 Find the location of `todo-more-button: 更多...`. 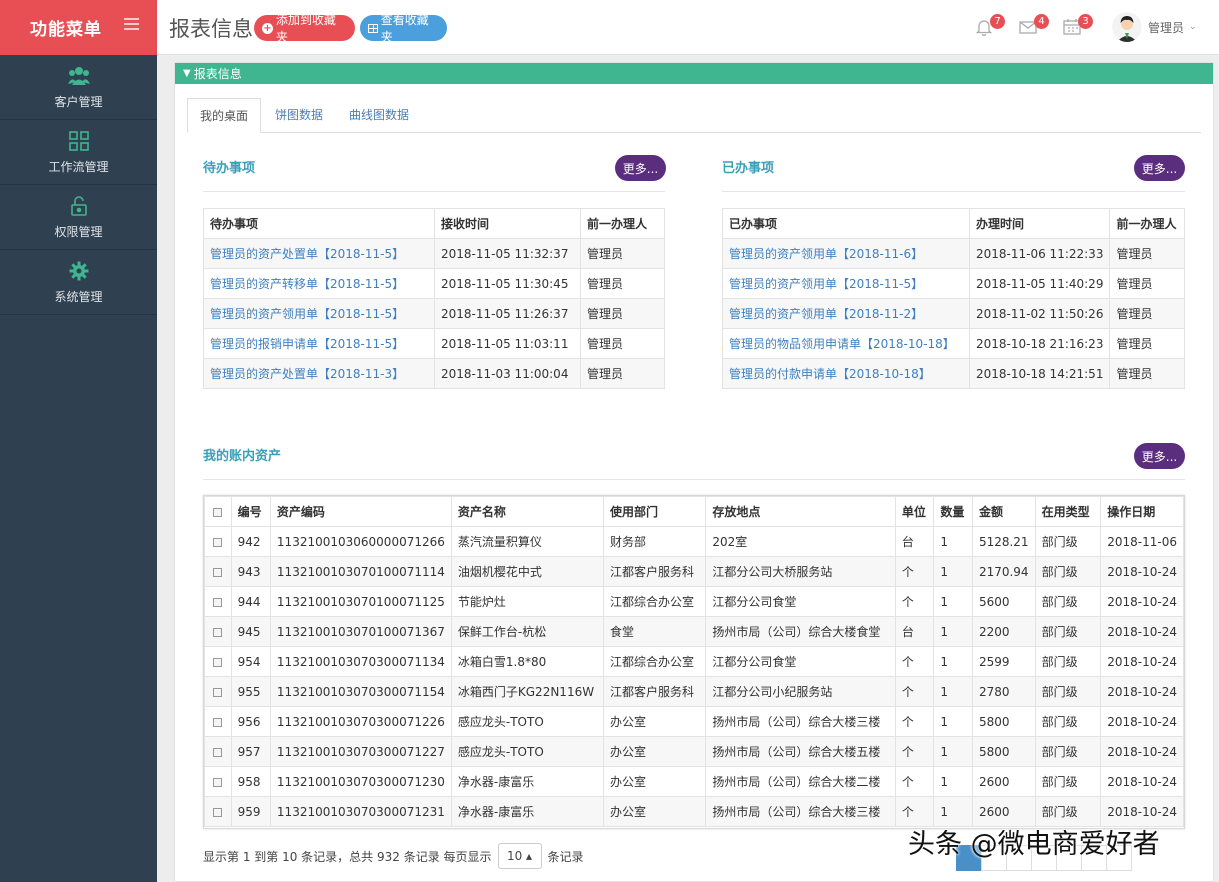

todo-more-button: 更多... is located at coordinates (640, 168).